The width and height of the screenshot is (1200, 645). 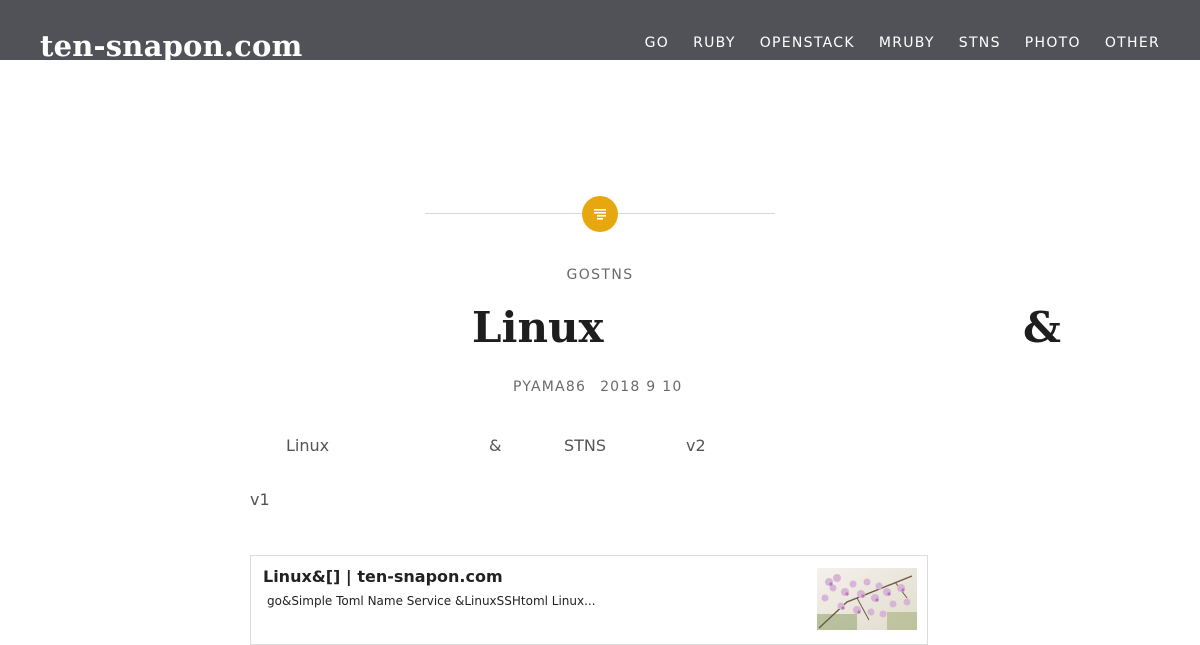 I want to click on category-link-go: GO, so click(x=578, y=275).